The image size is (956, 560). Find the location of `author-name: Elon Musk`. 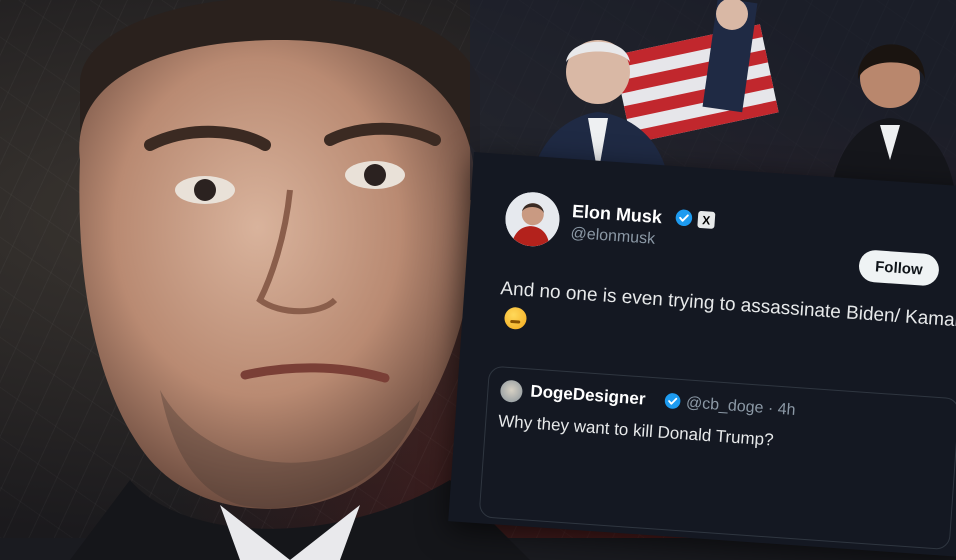

author-name: Elon Musk is located at coordinates (616, 214).